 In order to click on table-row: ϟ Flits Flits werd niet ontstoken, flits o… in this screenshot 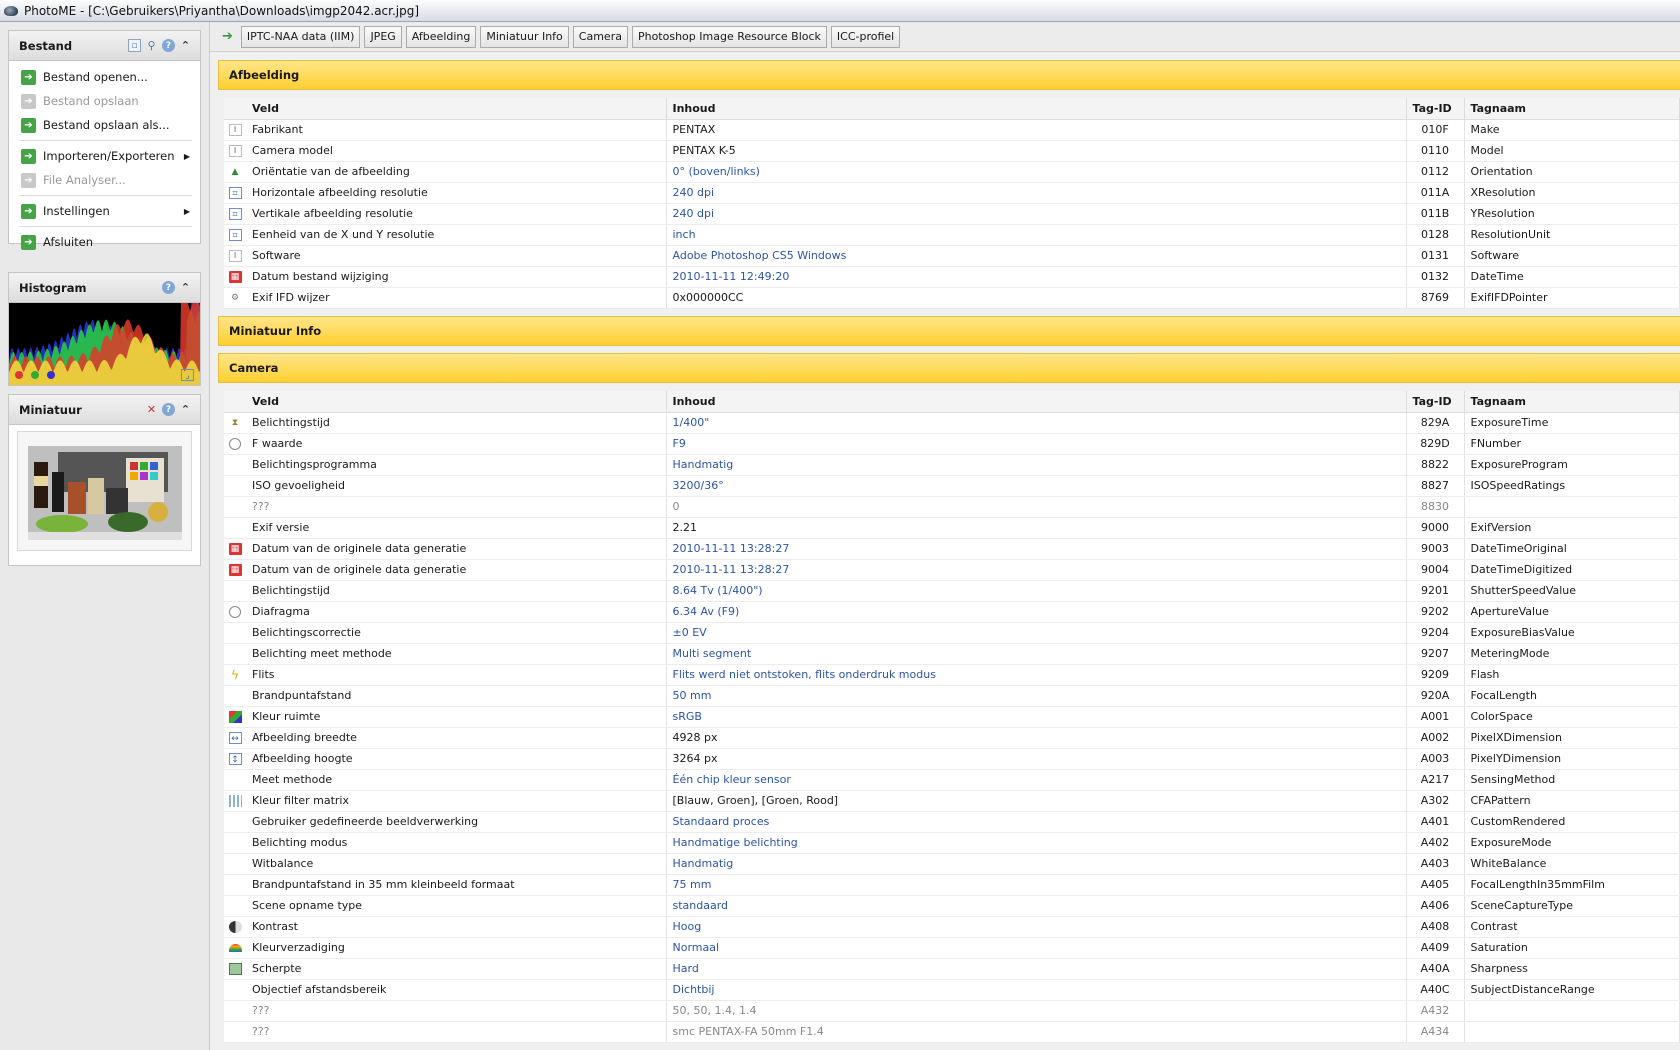, I will do `click(952, 675)`.